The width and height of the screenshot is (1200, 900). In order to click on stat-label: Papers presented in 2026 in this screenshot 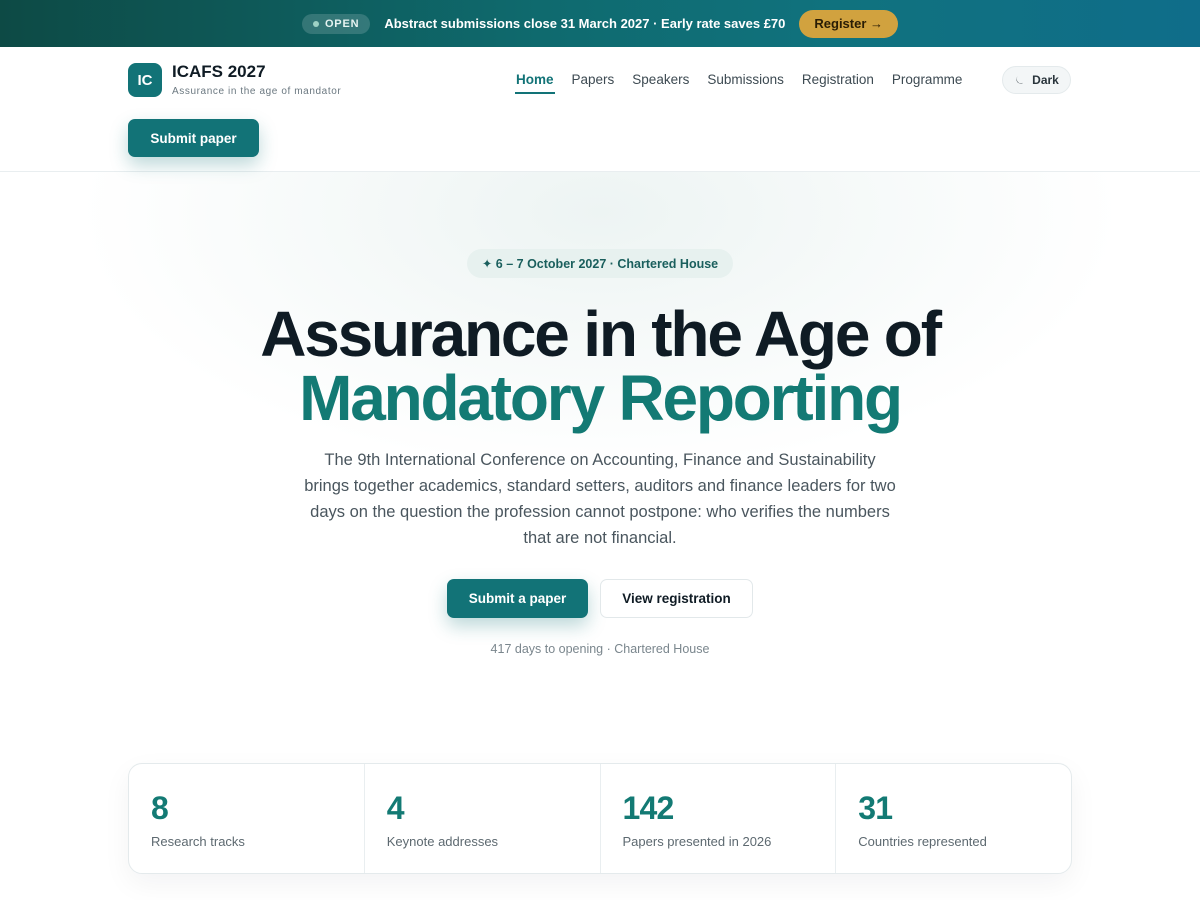, I will do `click(697, 841)`.